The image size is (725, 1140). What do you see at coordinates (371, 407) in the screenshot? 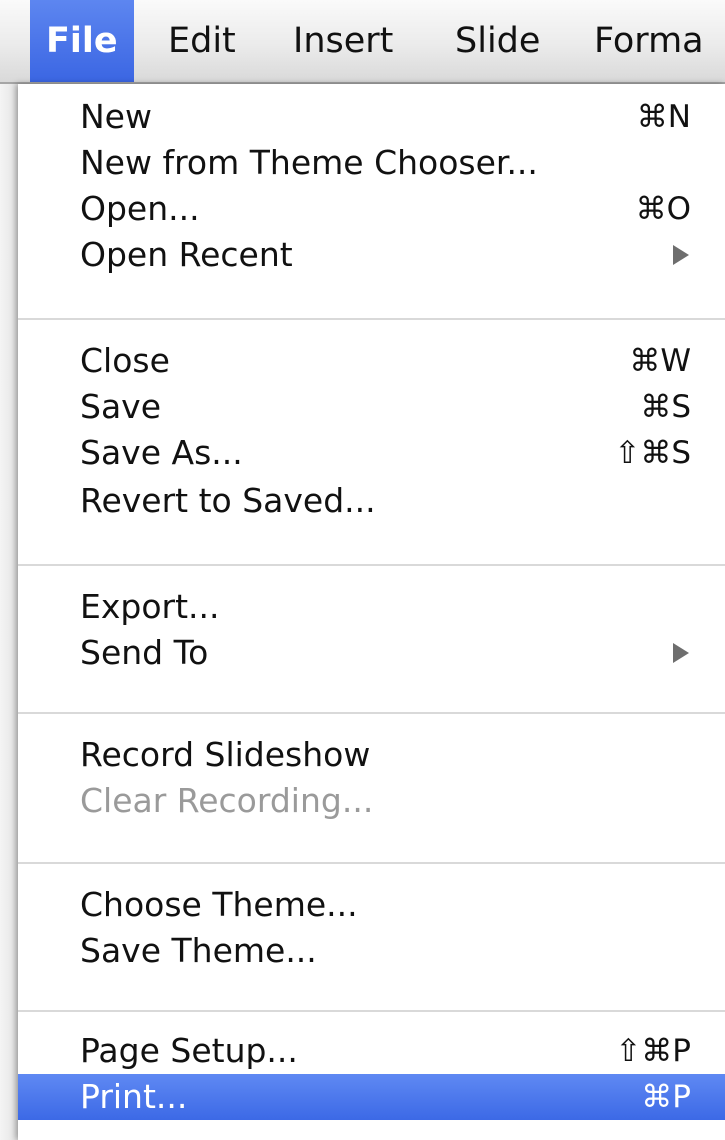
I see `menu-item-save: Save ⌘S` at bounding box center [371, 407].